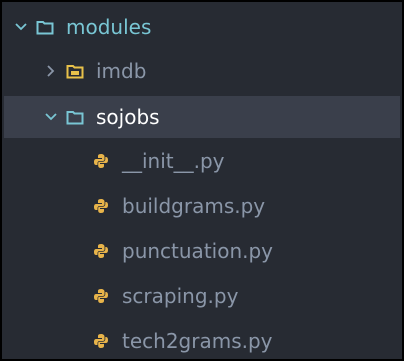 The image size is (404, 361). I want to click on tree-item-label: buildgrams.py, so click(194, 206).